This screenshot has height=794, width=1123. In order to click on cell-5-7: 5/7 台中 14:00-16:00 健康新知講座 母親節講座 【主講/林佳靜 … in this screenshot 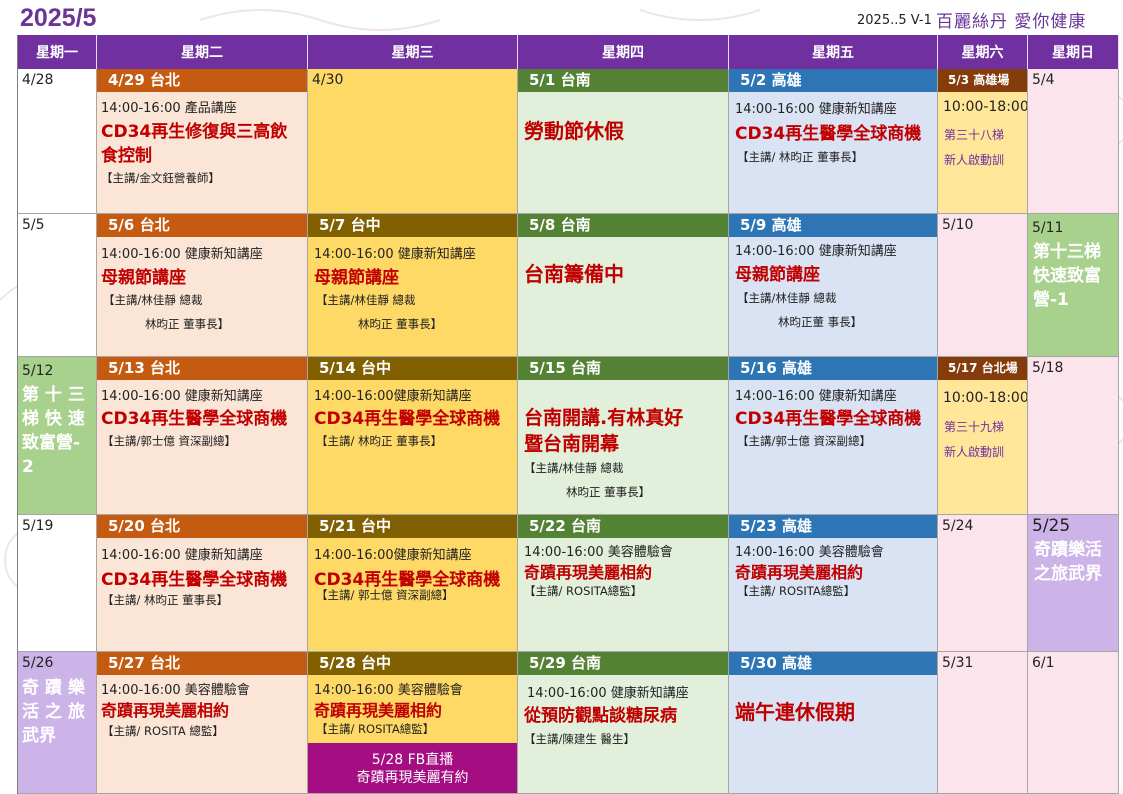, I will do `click(413, 285)`.